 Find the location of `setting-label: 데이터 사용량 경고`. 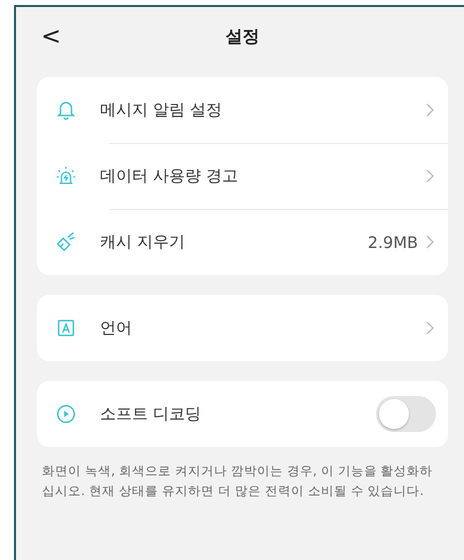

setting-label: 데이터 사용량 경고 is located at coordinates (263, 176).